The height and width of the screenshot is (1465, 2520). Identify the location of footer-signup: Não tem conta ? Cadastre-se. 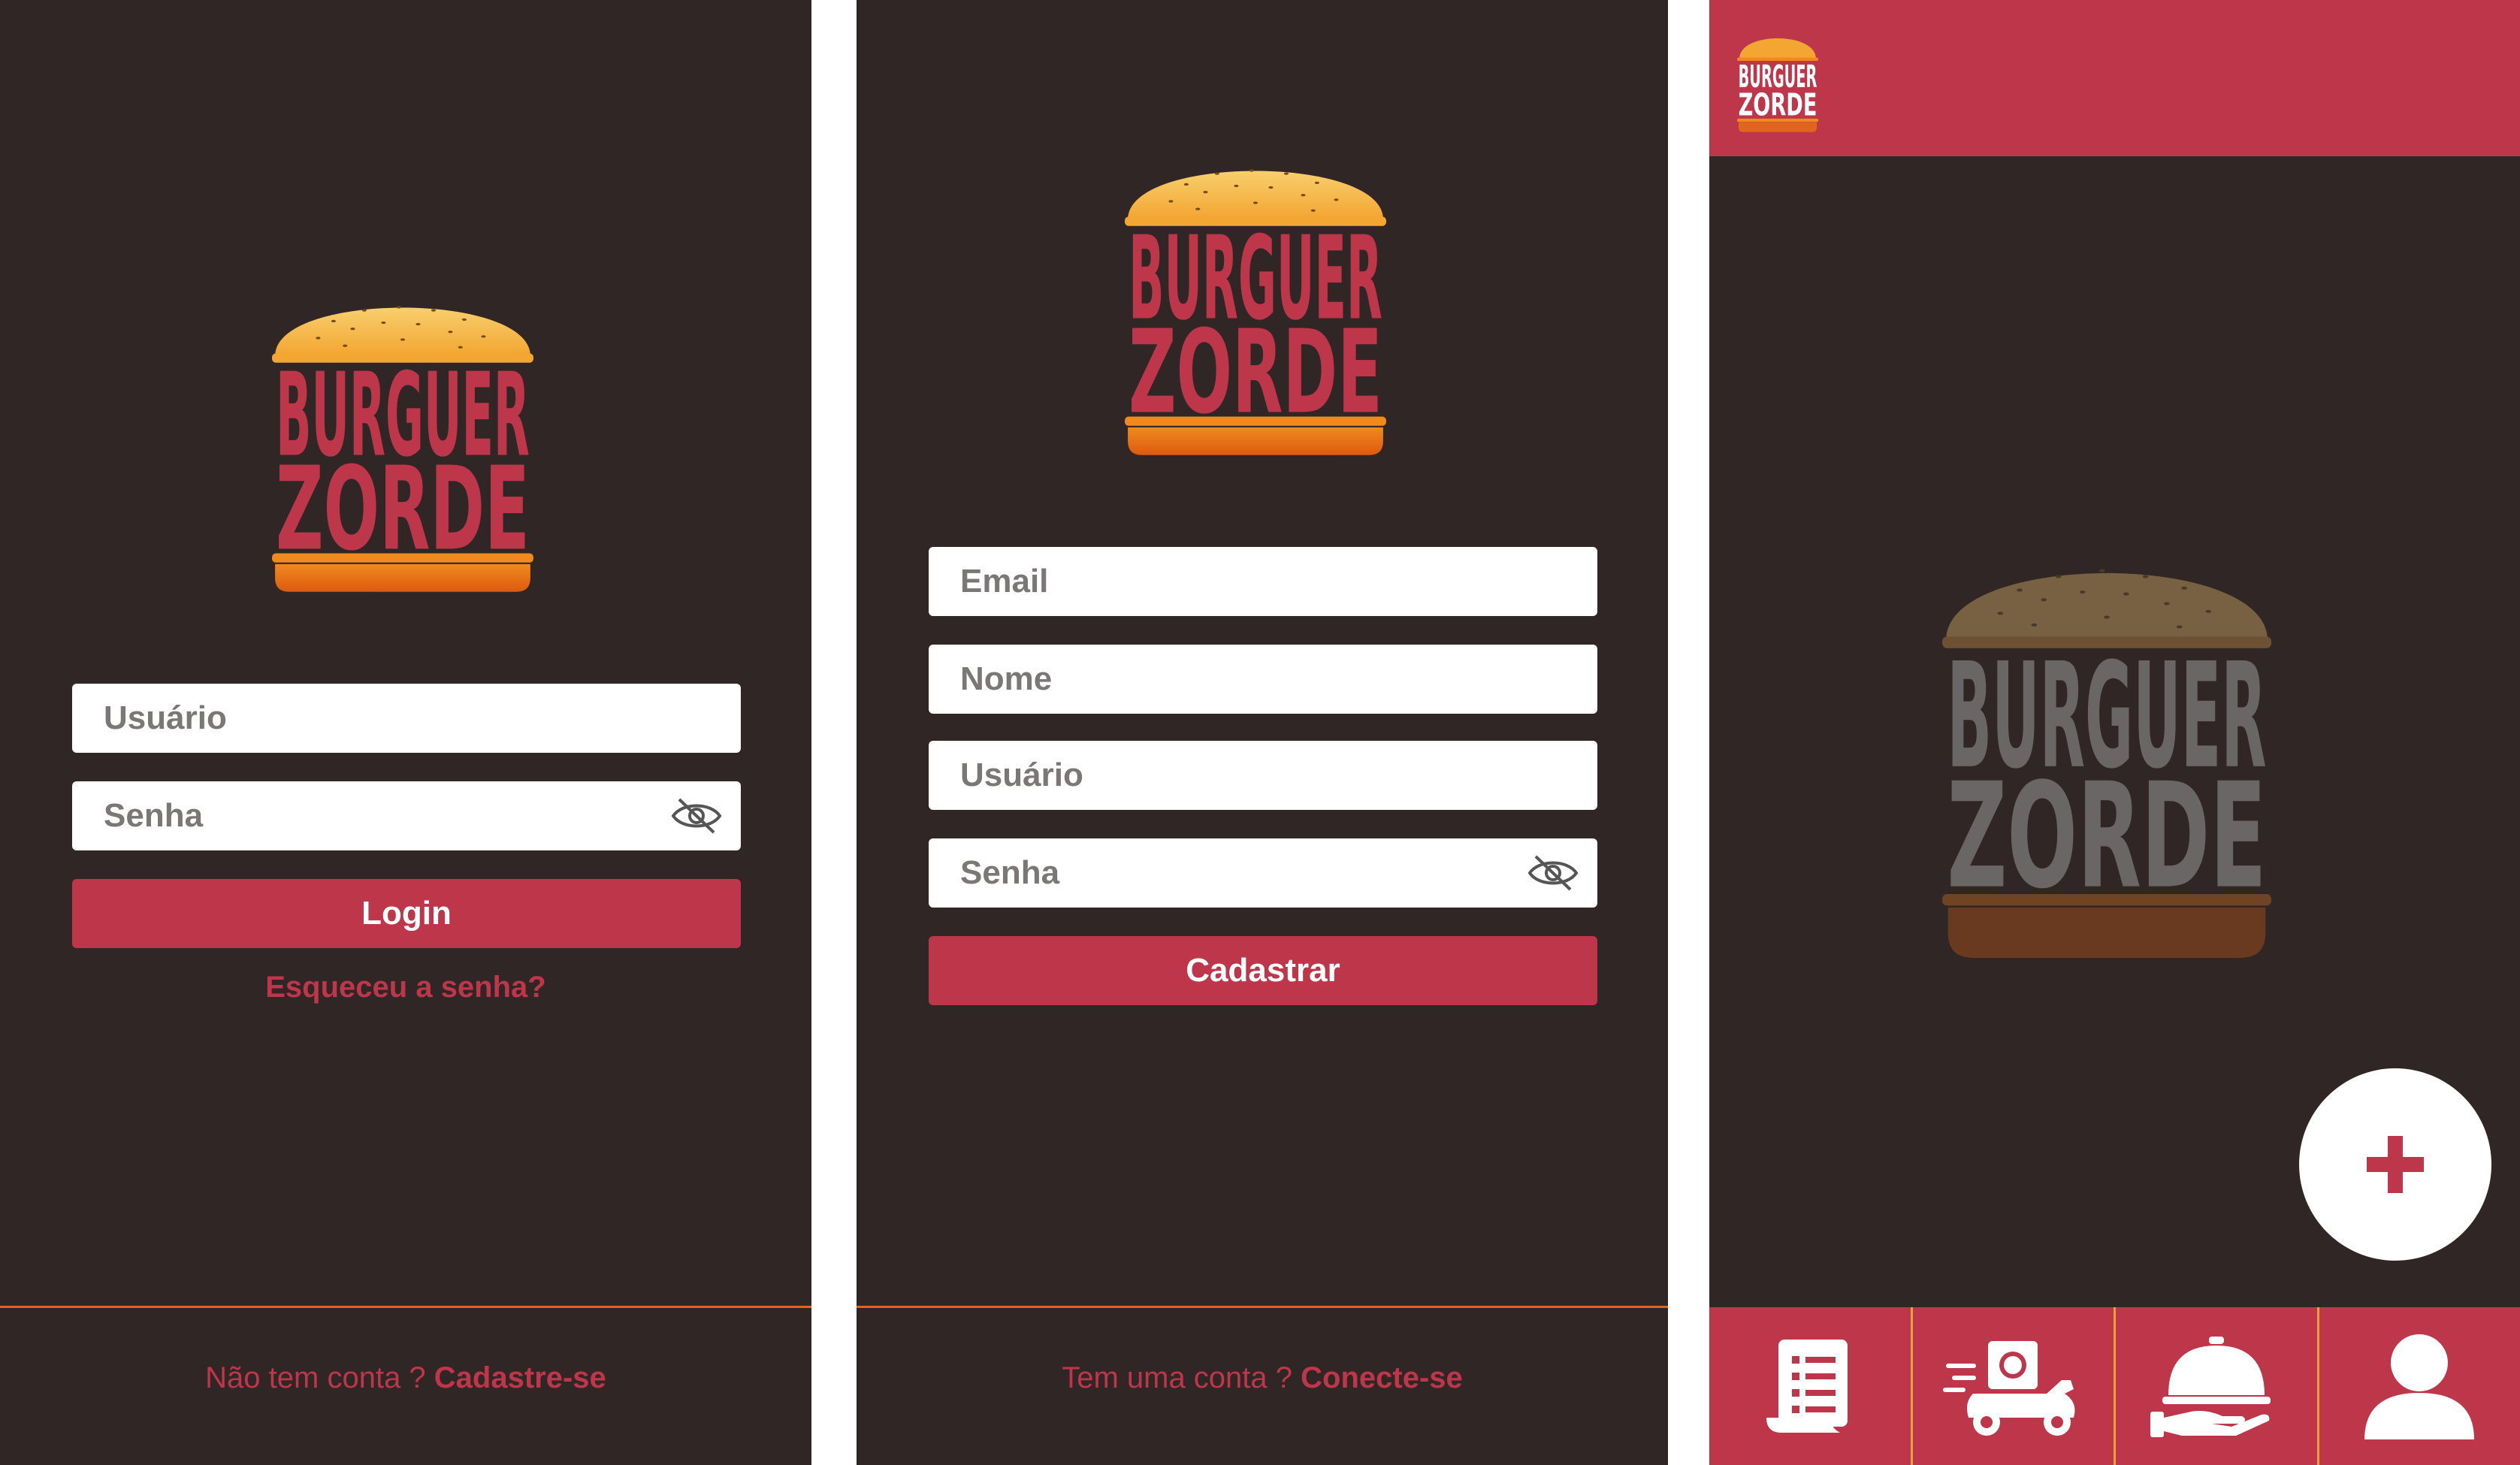
(406, 1378).